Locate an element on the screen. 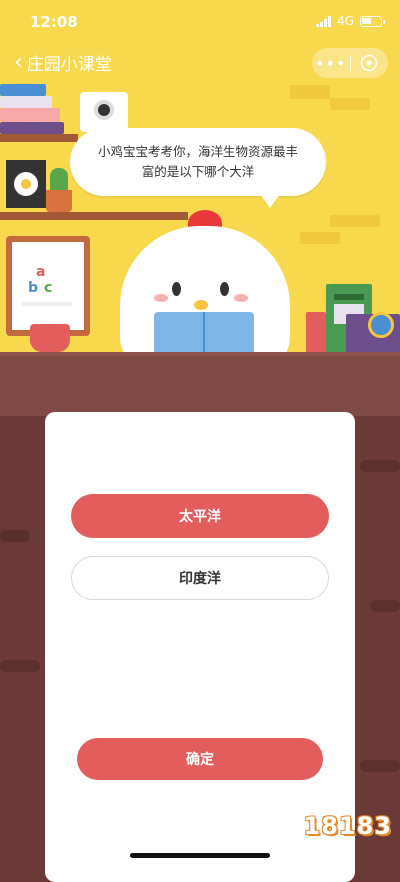 This screenshot has height=882, width=400. confirm-button: 确定 is located at coordinates (200, 759).